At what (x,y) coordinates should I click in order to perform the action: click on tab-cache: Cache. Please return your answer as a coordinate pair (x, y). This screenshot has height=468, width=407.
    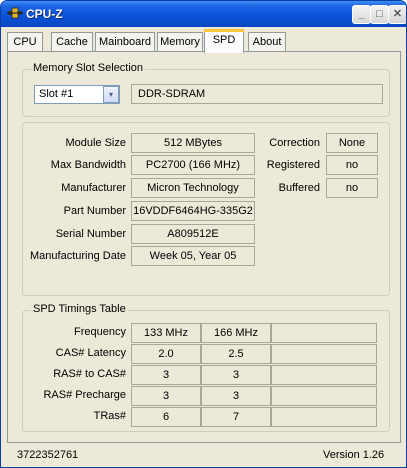
    Looking at the image, I should click on (72, 41).